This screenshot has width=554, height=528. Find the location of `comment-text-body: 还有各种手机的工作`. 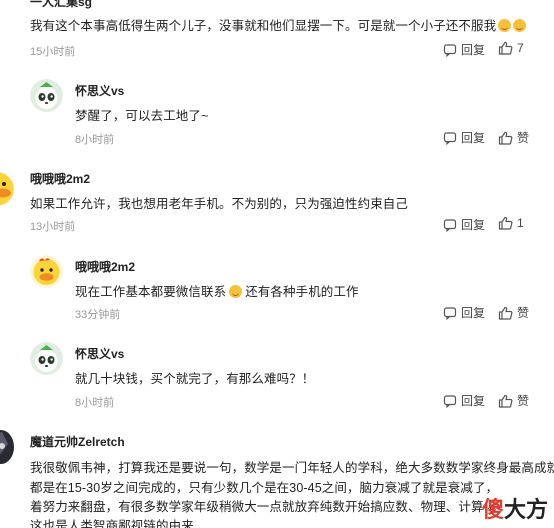

comment-text-body: 还有各种手机的工作 is located at coordinates (302, 292).